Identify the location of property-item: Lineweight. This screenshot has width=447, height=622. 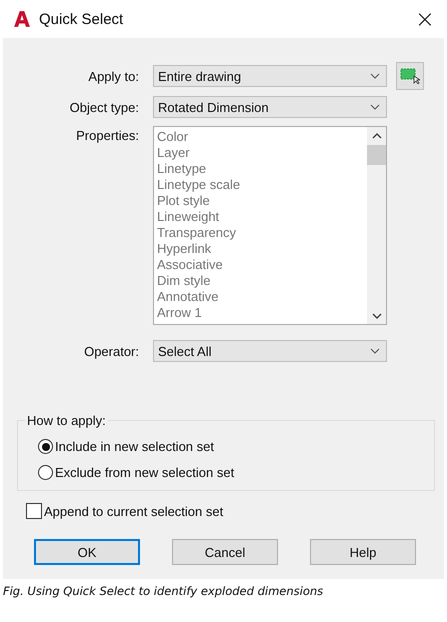
(260, 217).